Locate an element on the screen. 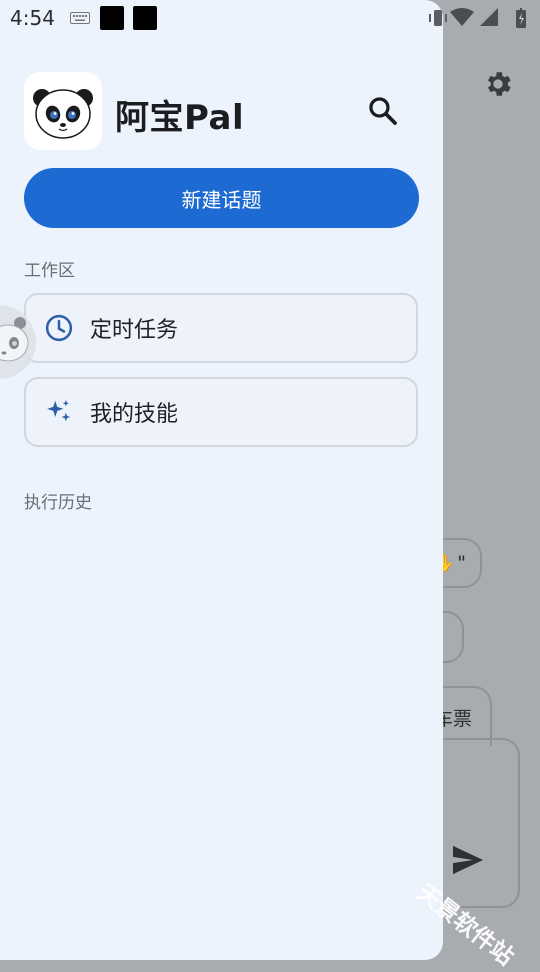  signal-icon is located at coordinates (489, 17).